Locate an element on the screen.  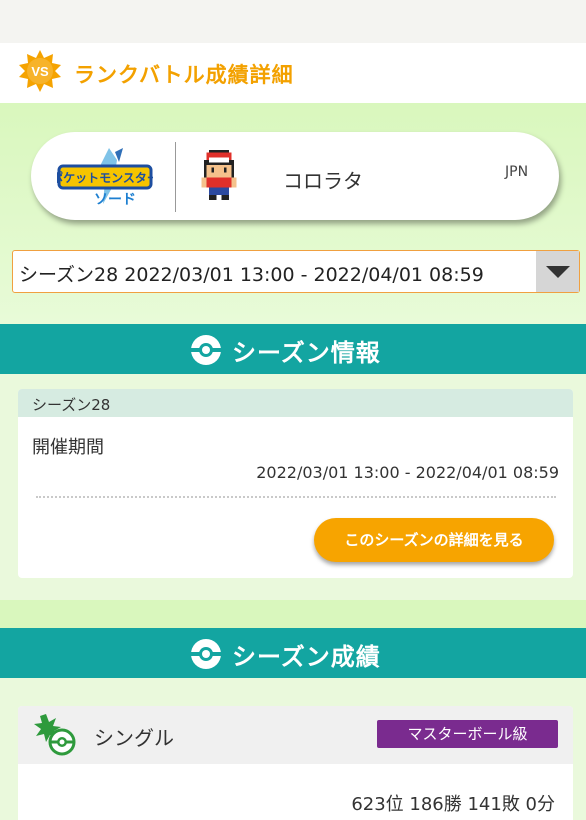
single-battle-record: 623位 186勝 141敗 0分 is located at coordinates (453, 804).